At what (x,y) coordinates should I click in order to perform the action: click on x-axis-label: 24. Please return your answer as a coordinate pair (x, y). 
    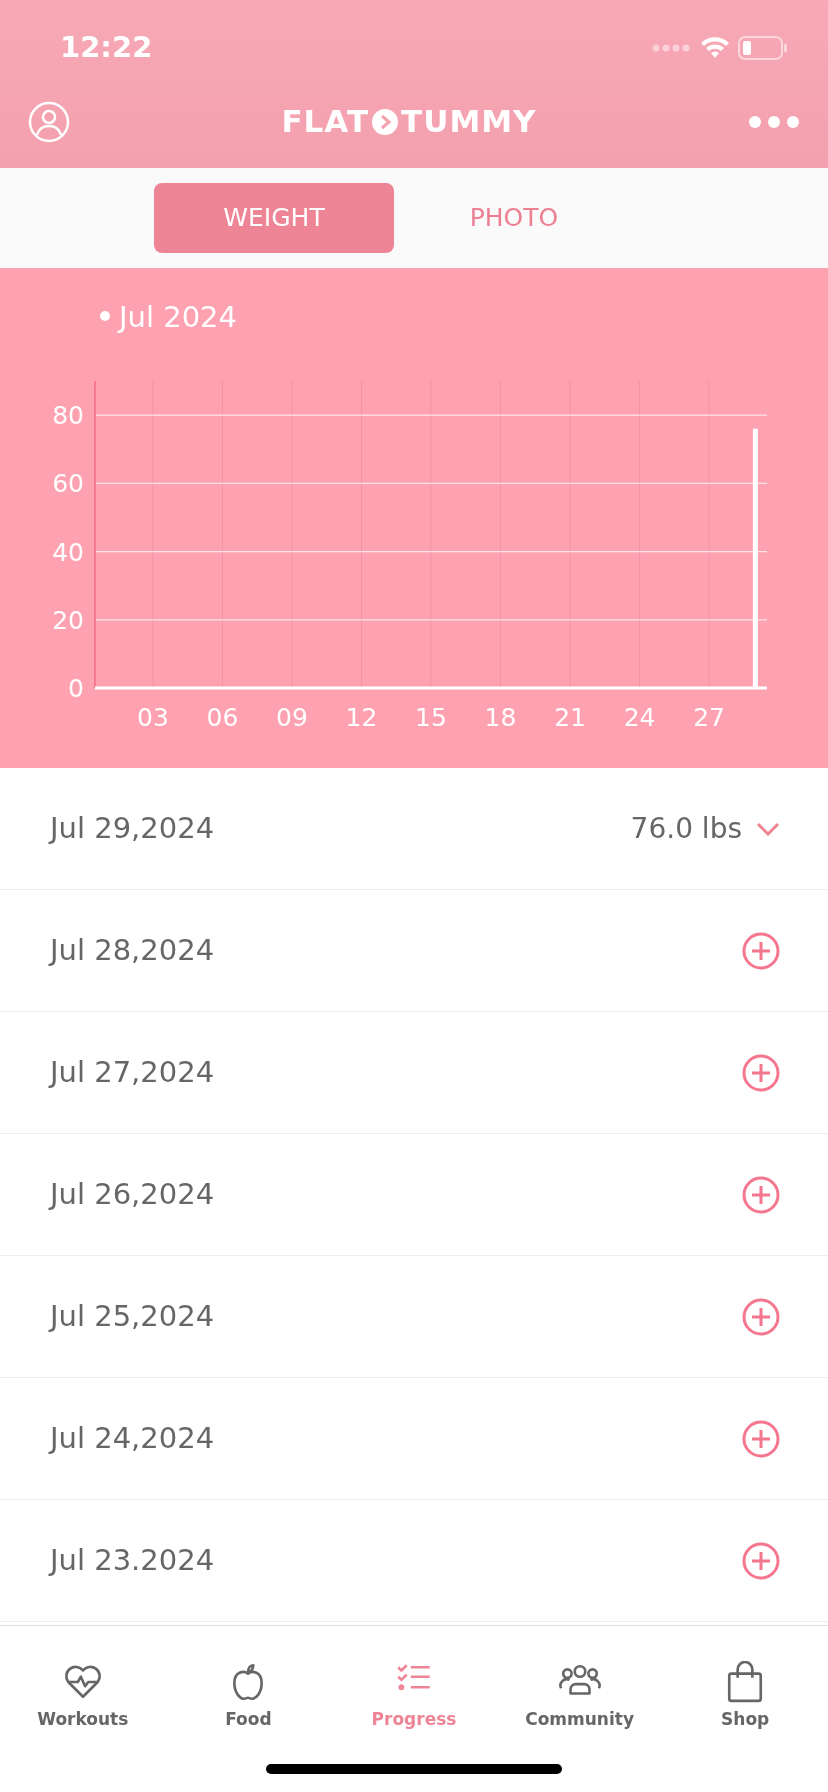
    Looking at the image, I should click on (639, 717).